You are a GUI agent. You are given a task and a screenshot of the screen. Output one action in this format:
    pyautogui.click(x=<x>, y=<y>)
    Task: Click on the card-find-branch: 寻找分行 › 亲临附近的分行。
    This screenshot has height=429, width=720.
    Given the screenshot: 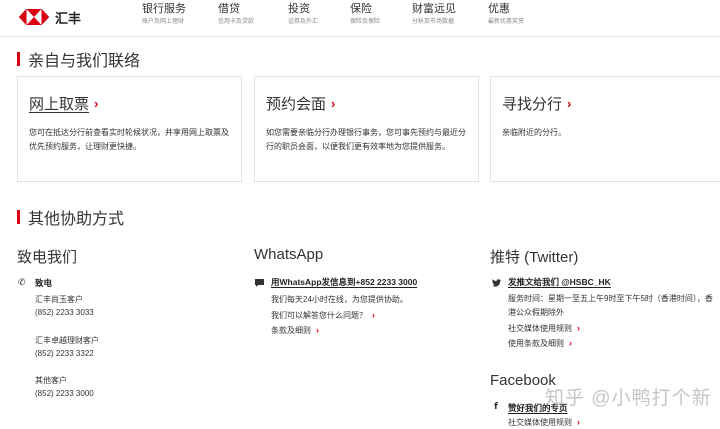 What is the action you would take?
    pyautogui.click(x=605, y=129)
    